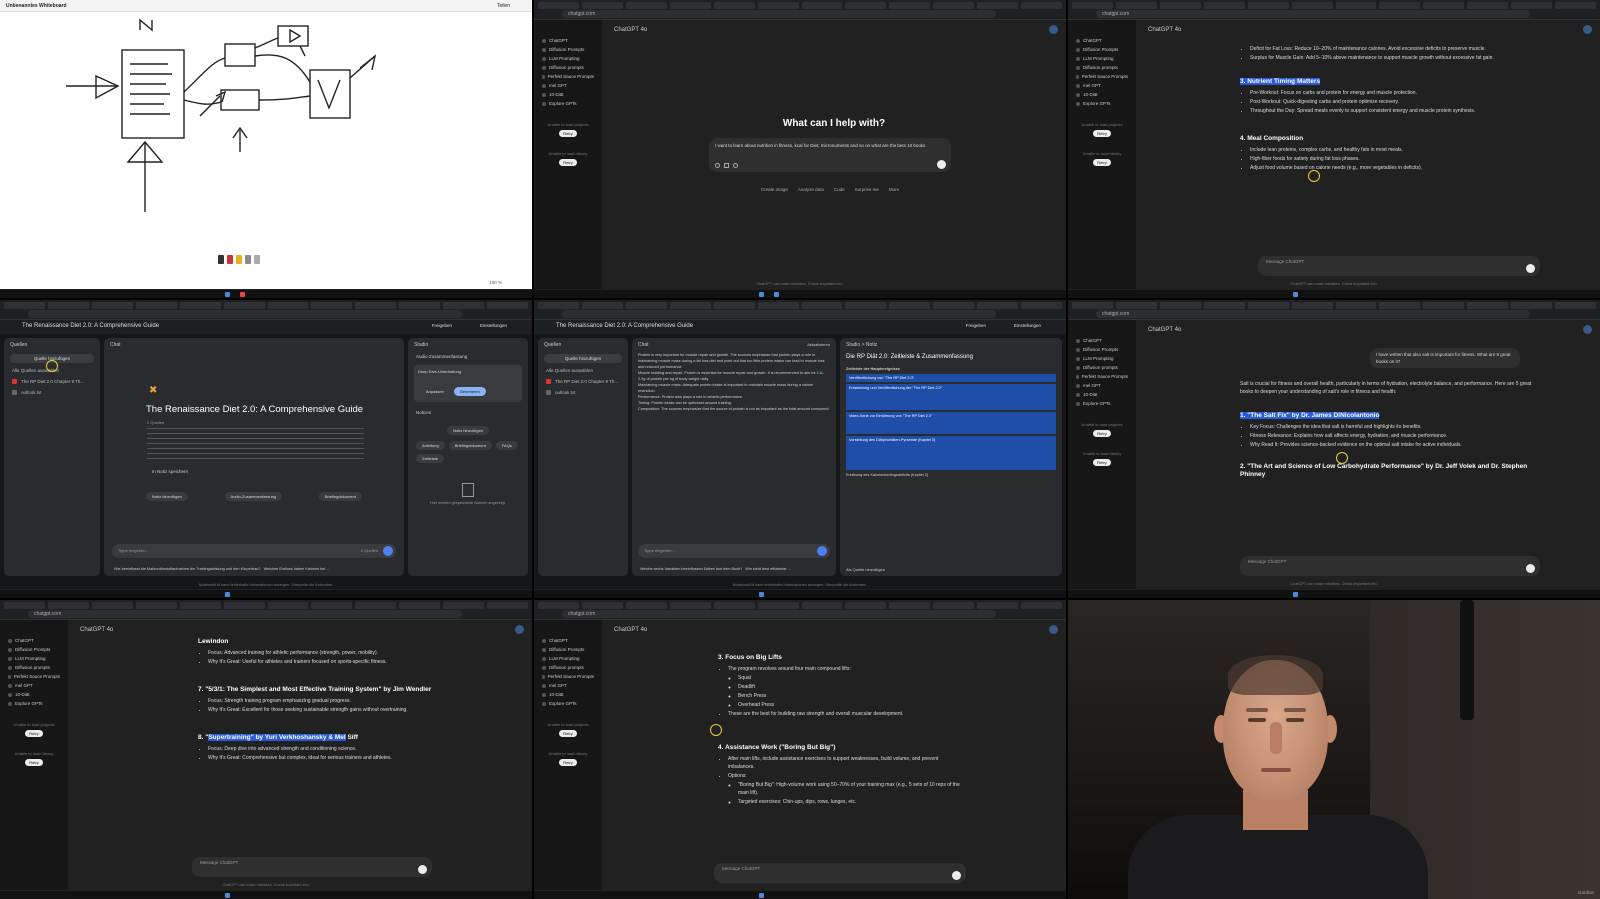 Image resolution: width=1600 pixels, height=899 pixels. What do you see at coordinates (839, 189) in the screenshot?
I see `chip-code: Code` at bounding box center [839, 189].